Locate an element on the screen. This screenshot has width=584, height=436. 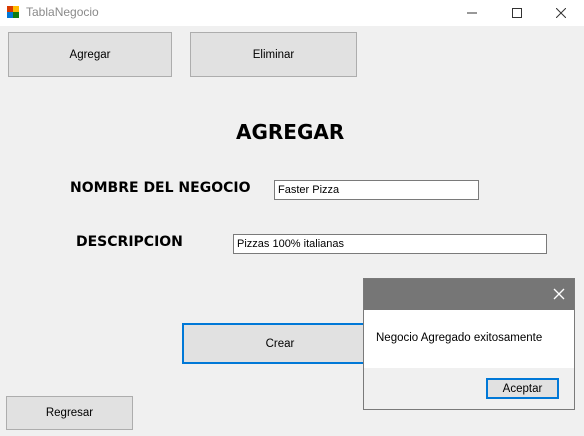
maximize-button is located at coordinates (517, 13).